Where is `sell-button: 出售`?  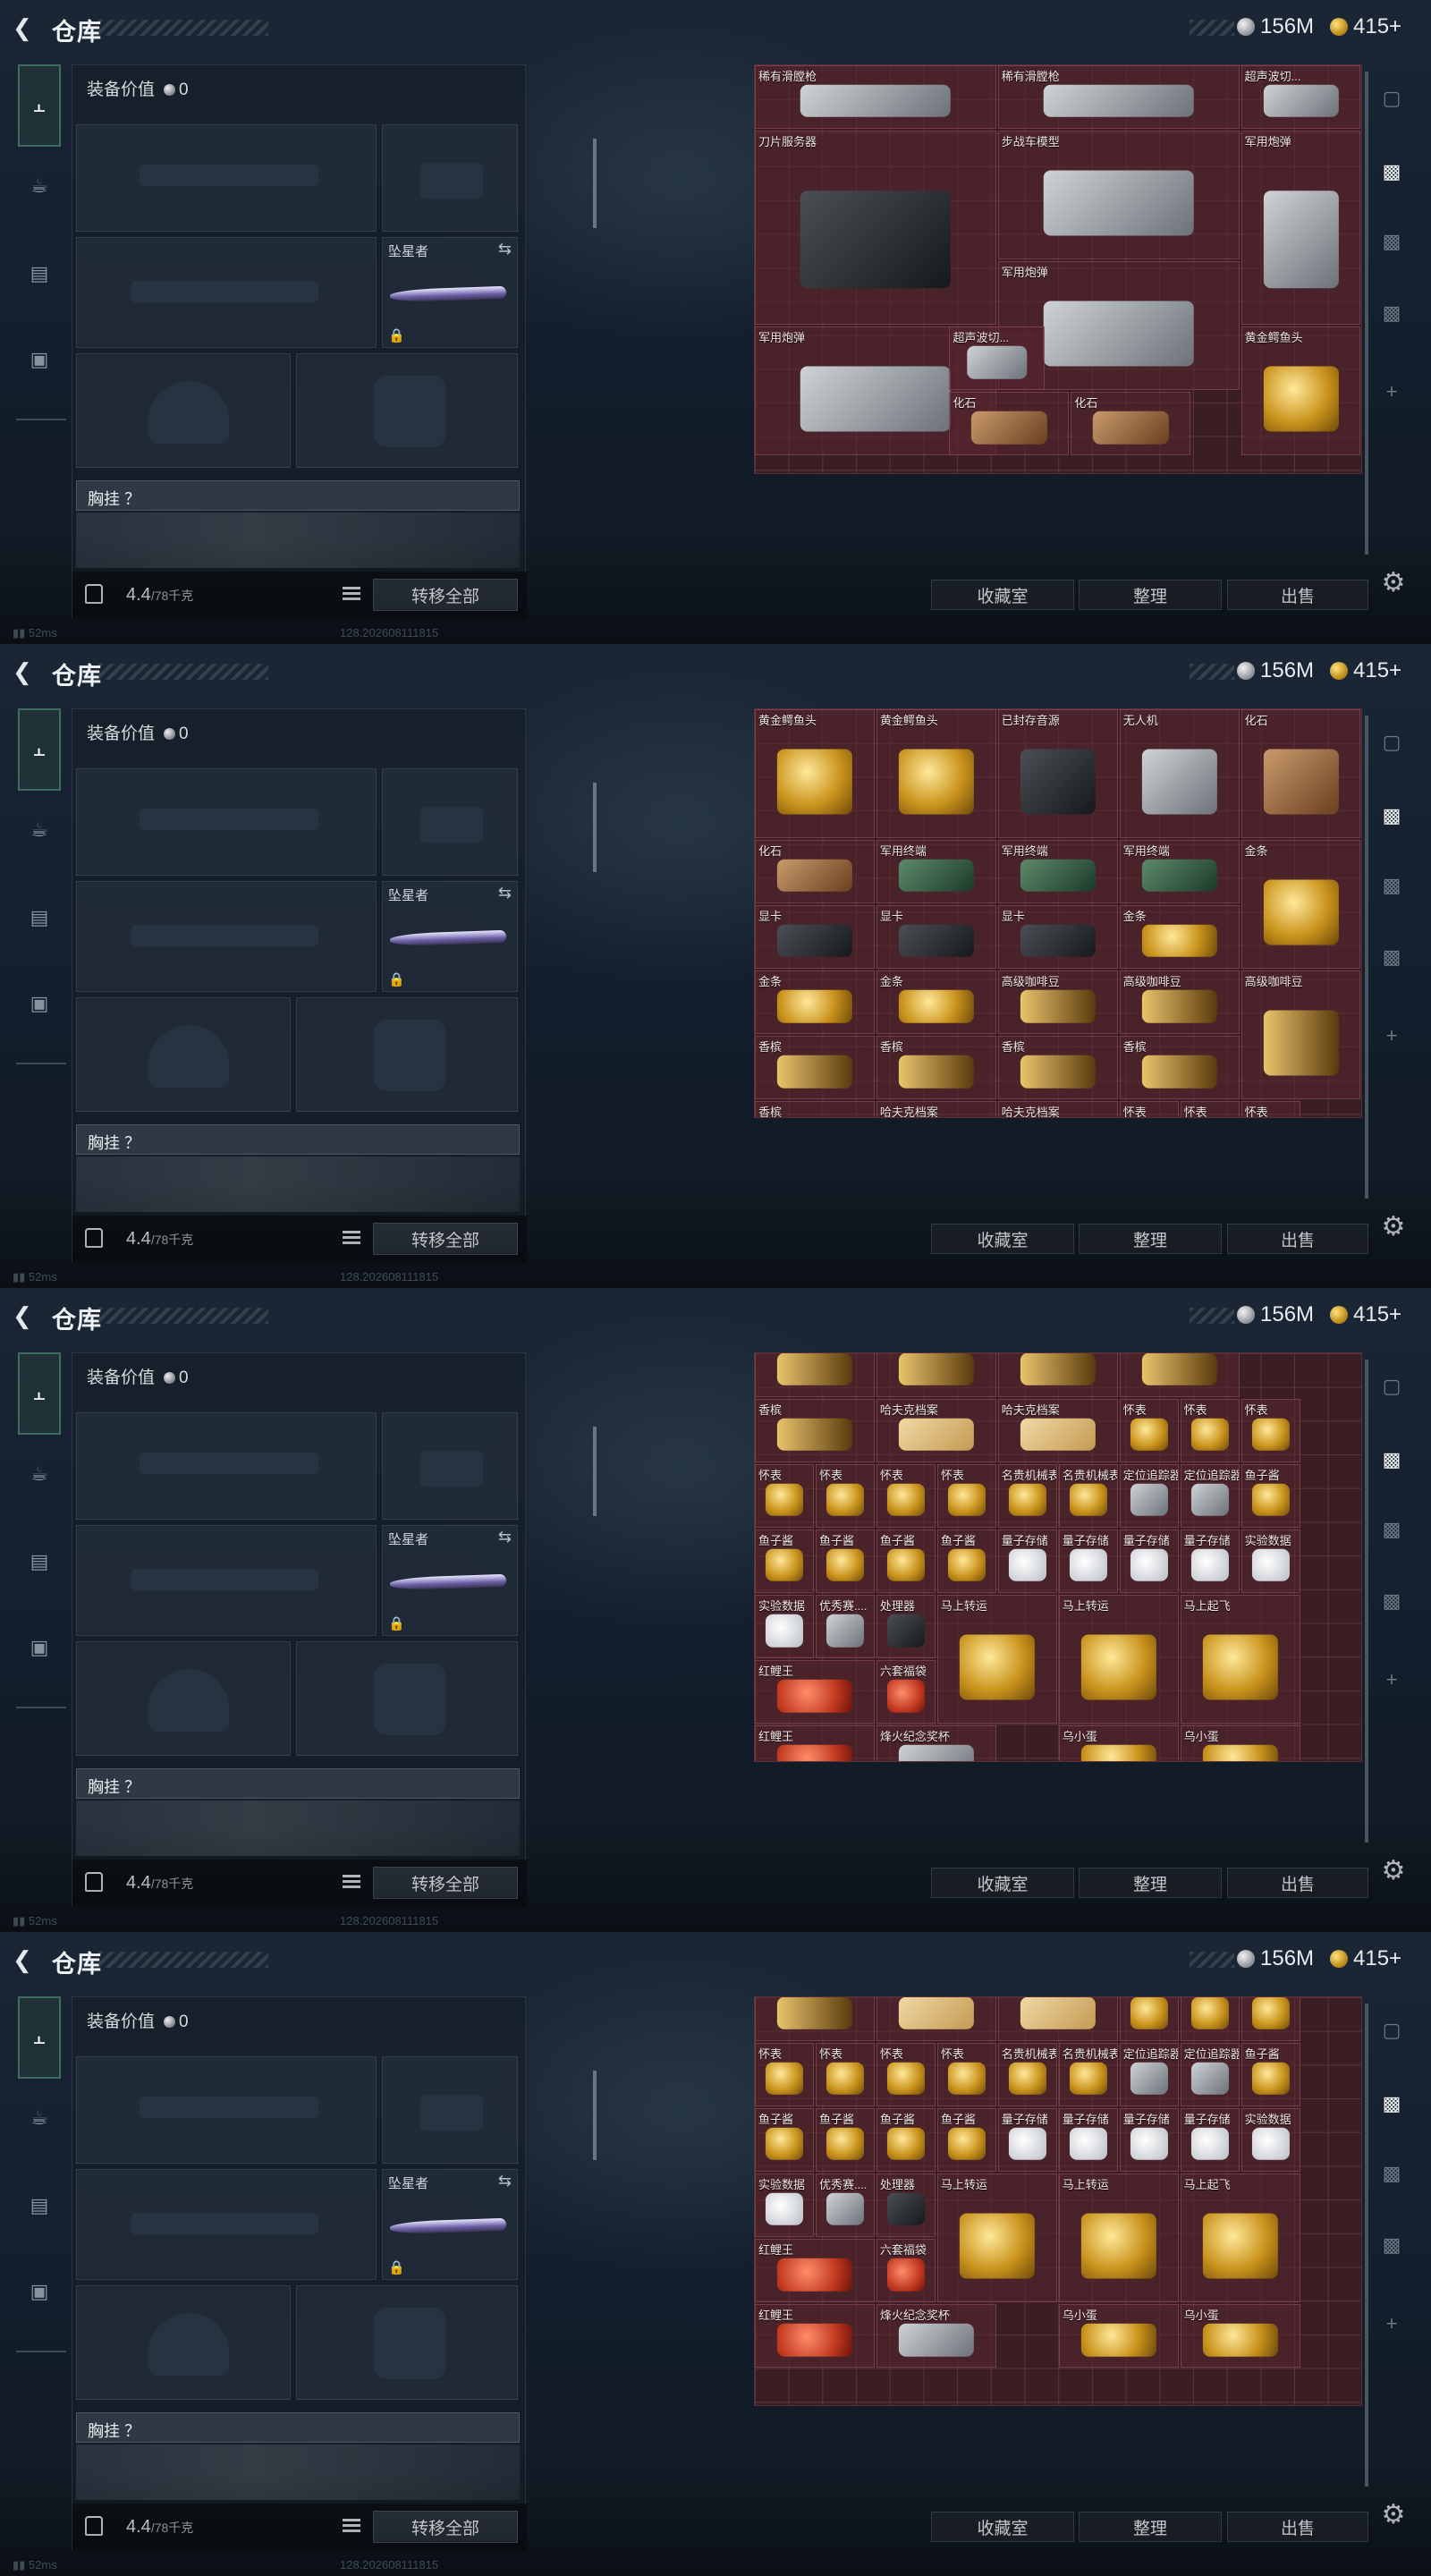 sell-button: 出售 is located at coordinates (1297, 595).